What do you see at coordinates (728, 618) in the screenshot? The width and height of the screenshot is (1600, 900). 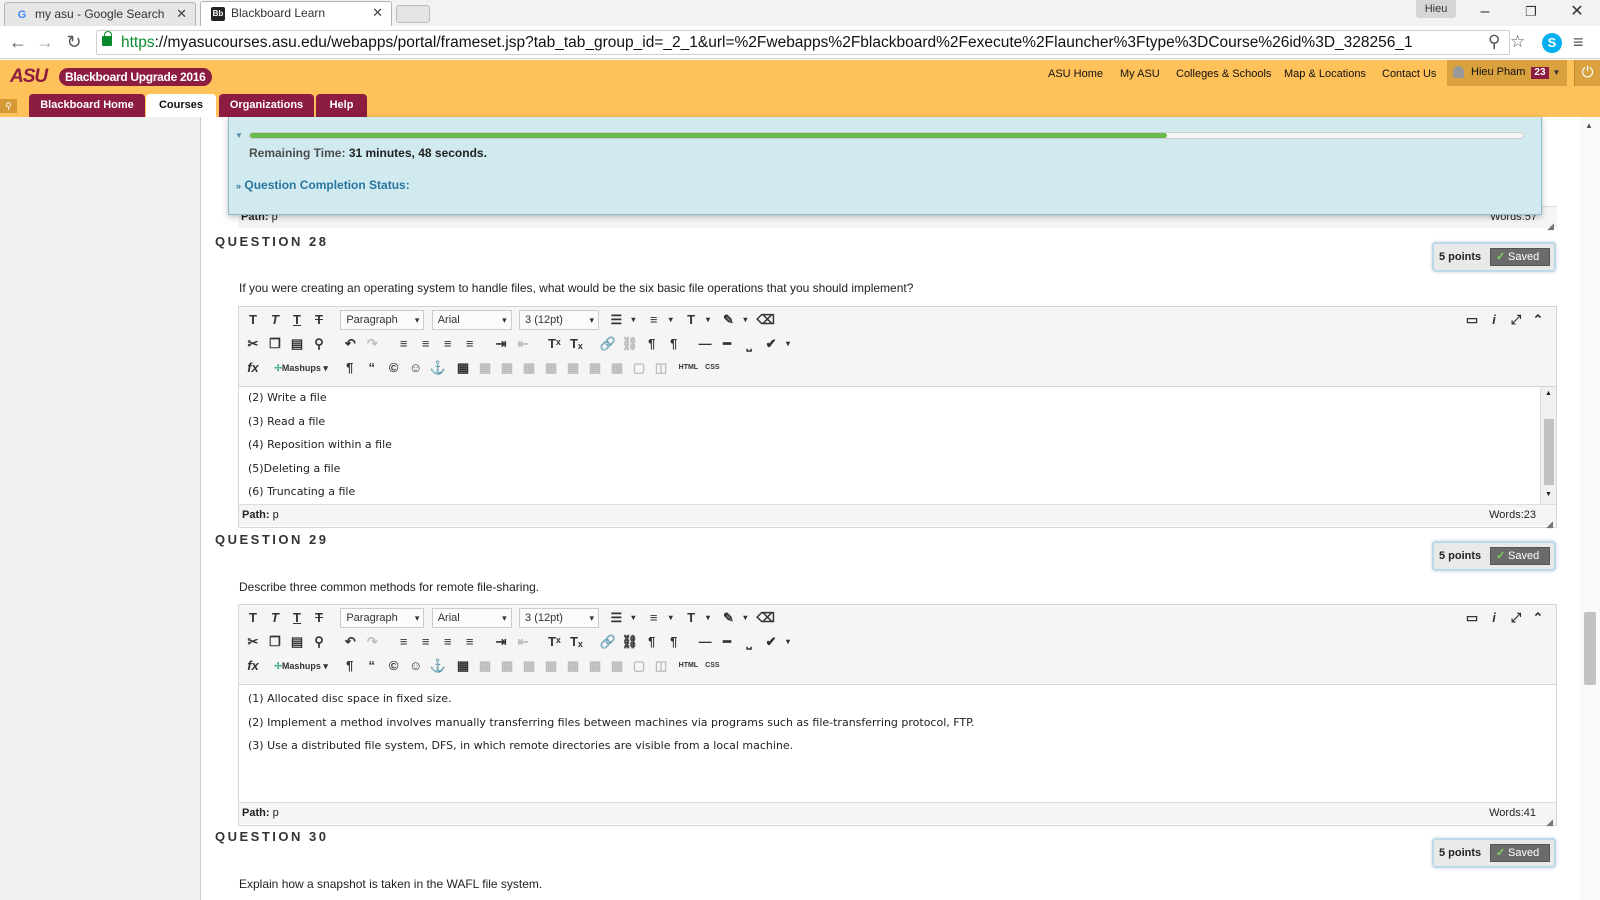 I see `highlight-icon: ✎` at bounding box center [728, 618].